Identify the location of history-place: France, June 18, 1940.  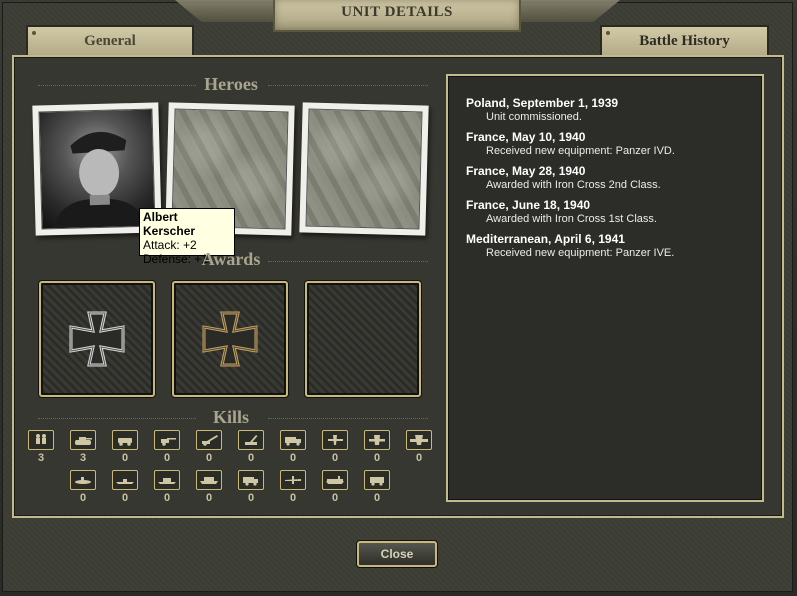
(528, 205).